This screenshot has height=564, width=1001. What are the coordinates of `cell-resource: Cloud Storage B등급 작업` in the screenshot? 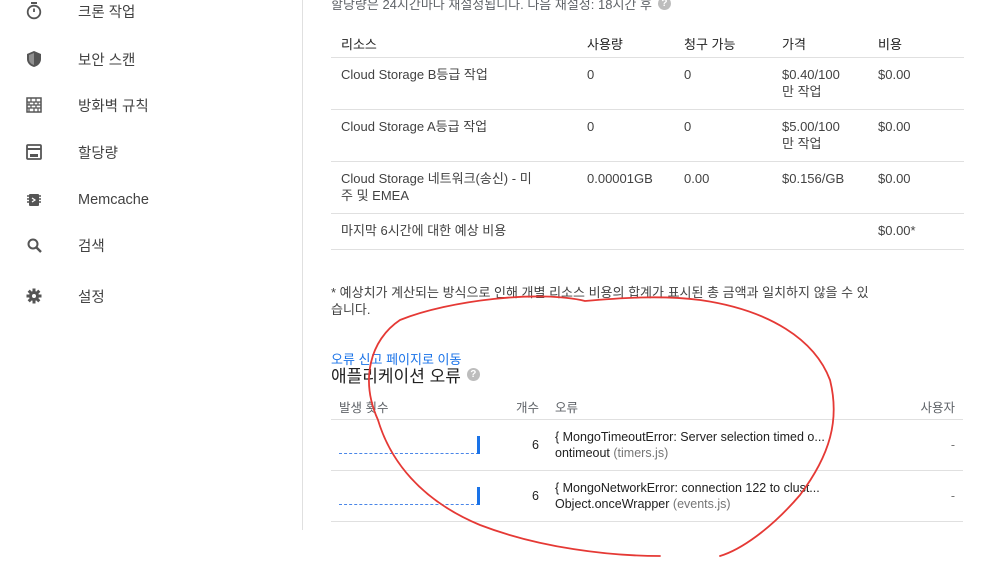 It's located at (454, 83).